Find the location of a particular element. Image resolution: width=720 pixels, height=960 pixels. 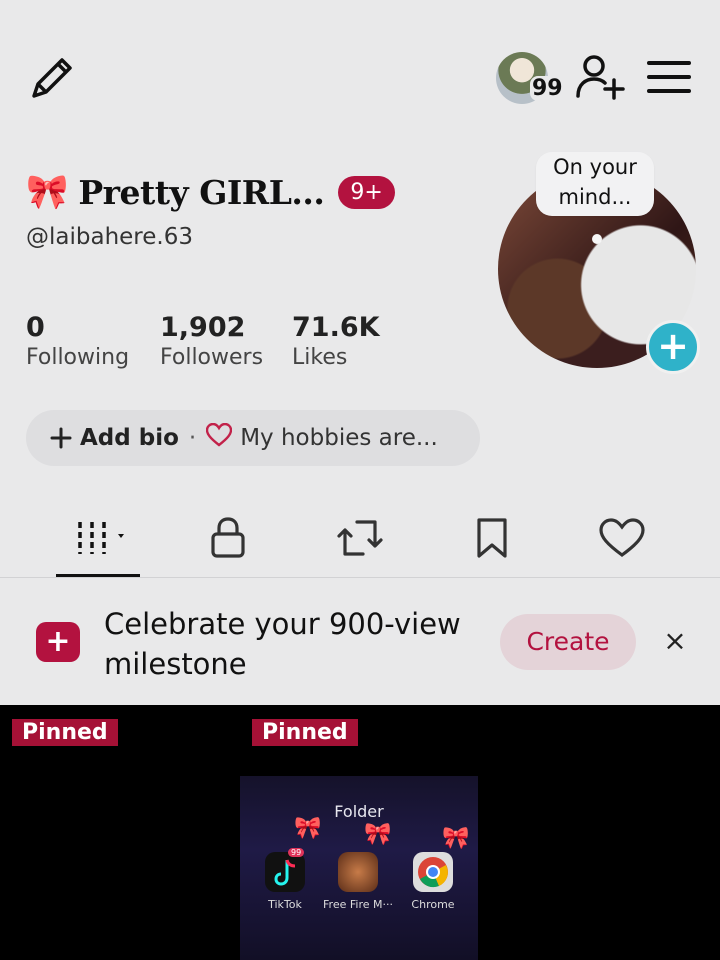

tab-liked is located at coordinates (622, 538).